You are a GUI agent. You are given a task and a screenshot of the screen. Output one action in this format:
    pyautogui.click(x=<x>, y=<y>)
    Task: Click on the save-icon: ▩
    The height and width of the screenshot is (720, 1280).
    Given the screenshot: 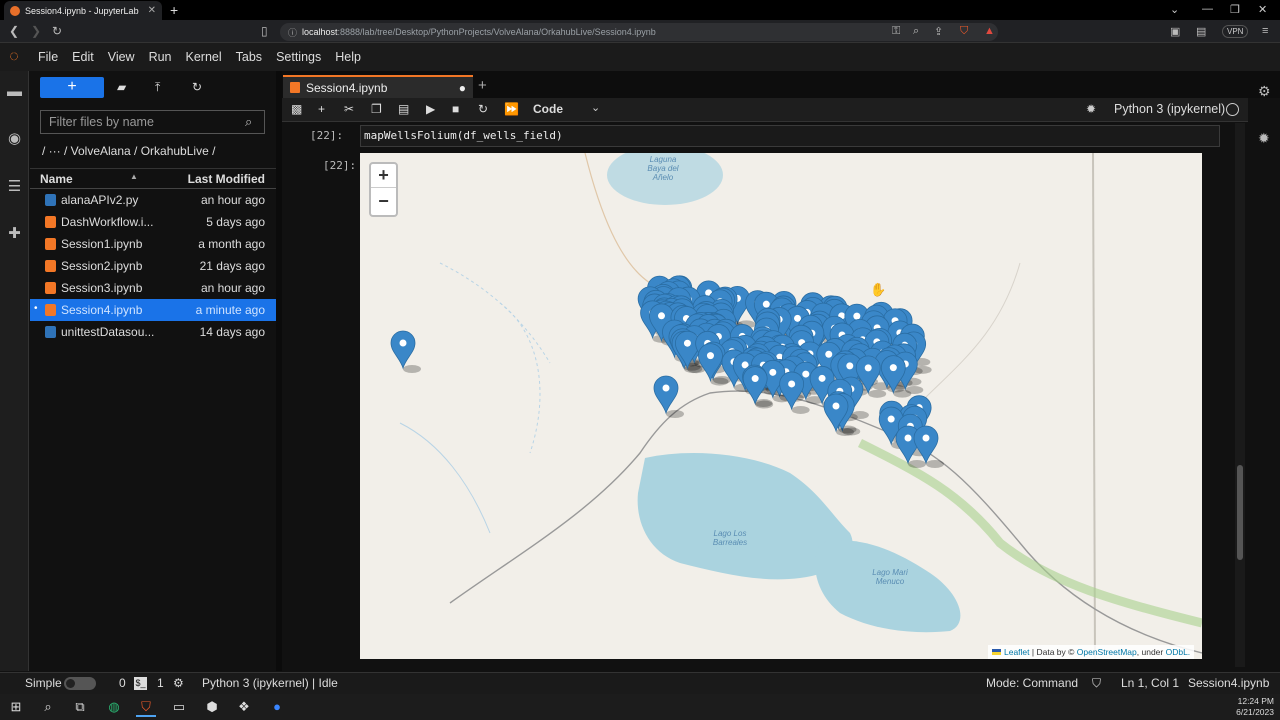 What is the action you would take?
    pyautogui.click(x=296, y=109)
    